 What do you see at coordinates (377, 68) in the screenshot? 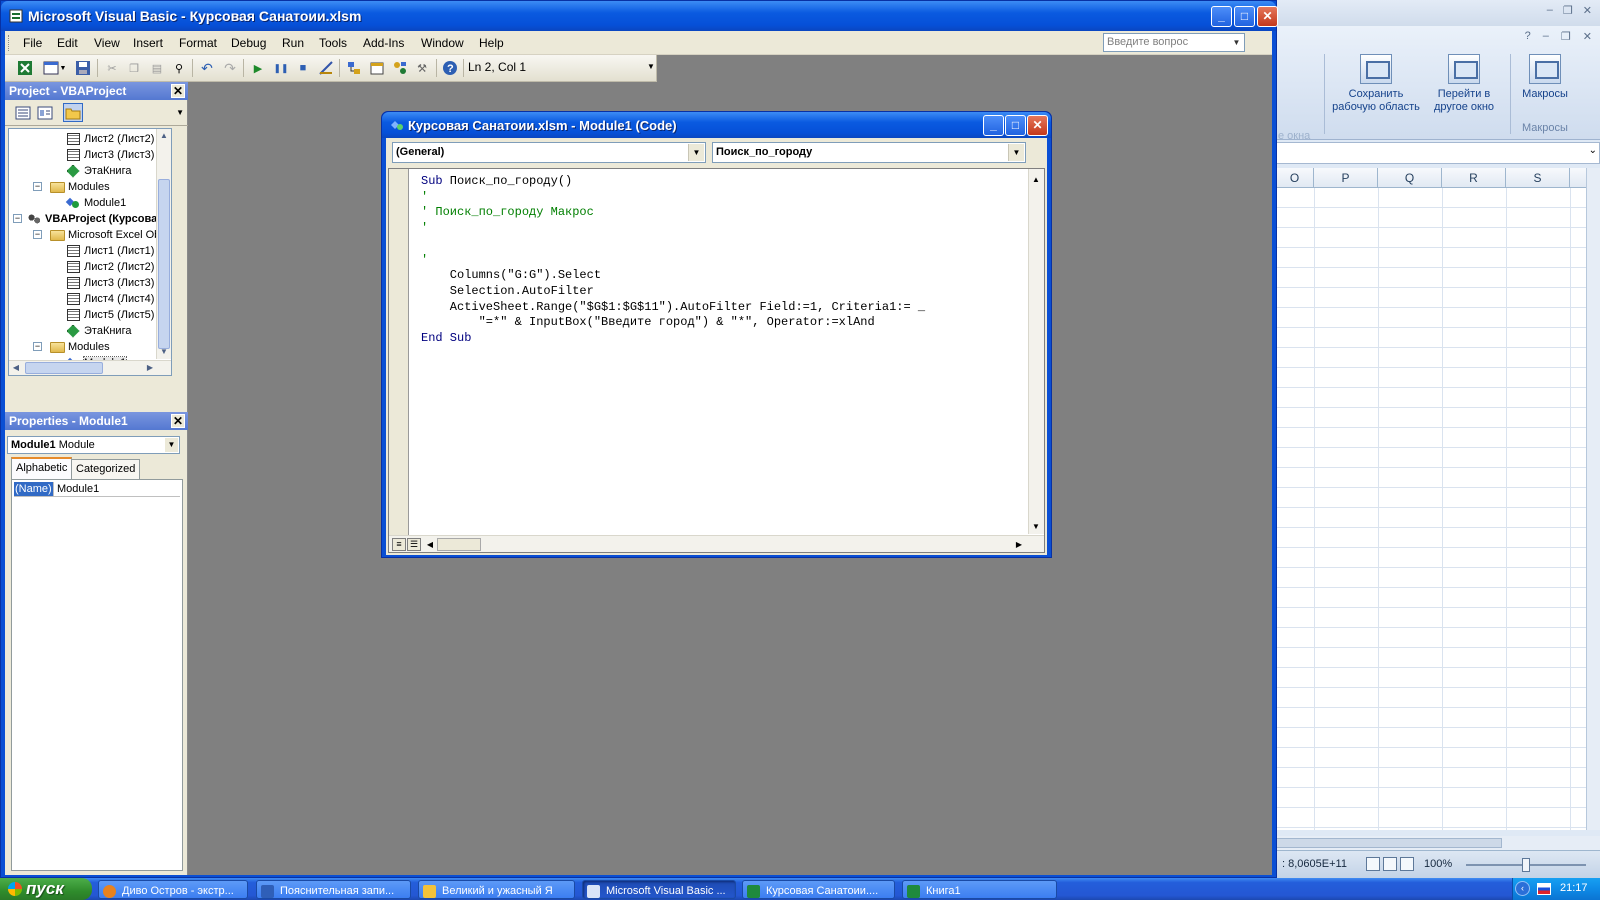
I see `properties-window-button` at bounding box center [377, 68].